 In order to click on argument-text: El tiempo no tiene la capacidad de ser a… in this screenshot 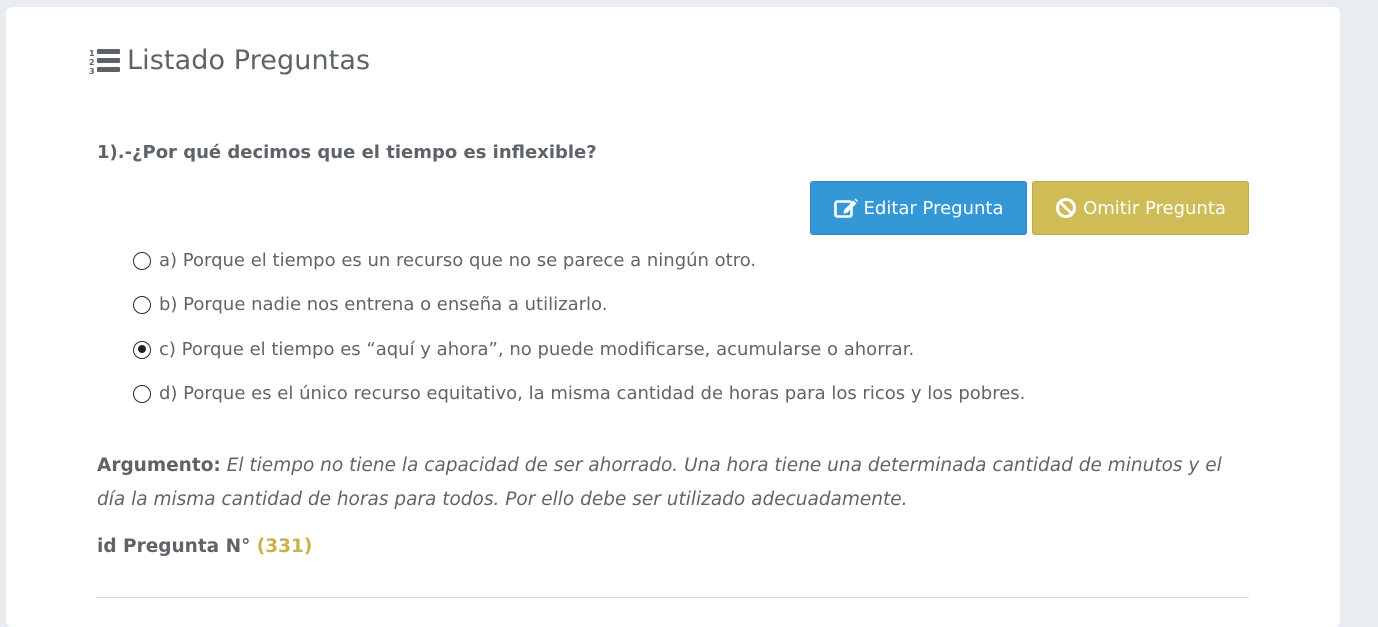, I will do `click(659, 482)`.